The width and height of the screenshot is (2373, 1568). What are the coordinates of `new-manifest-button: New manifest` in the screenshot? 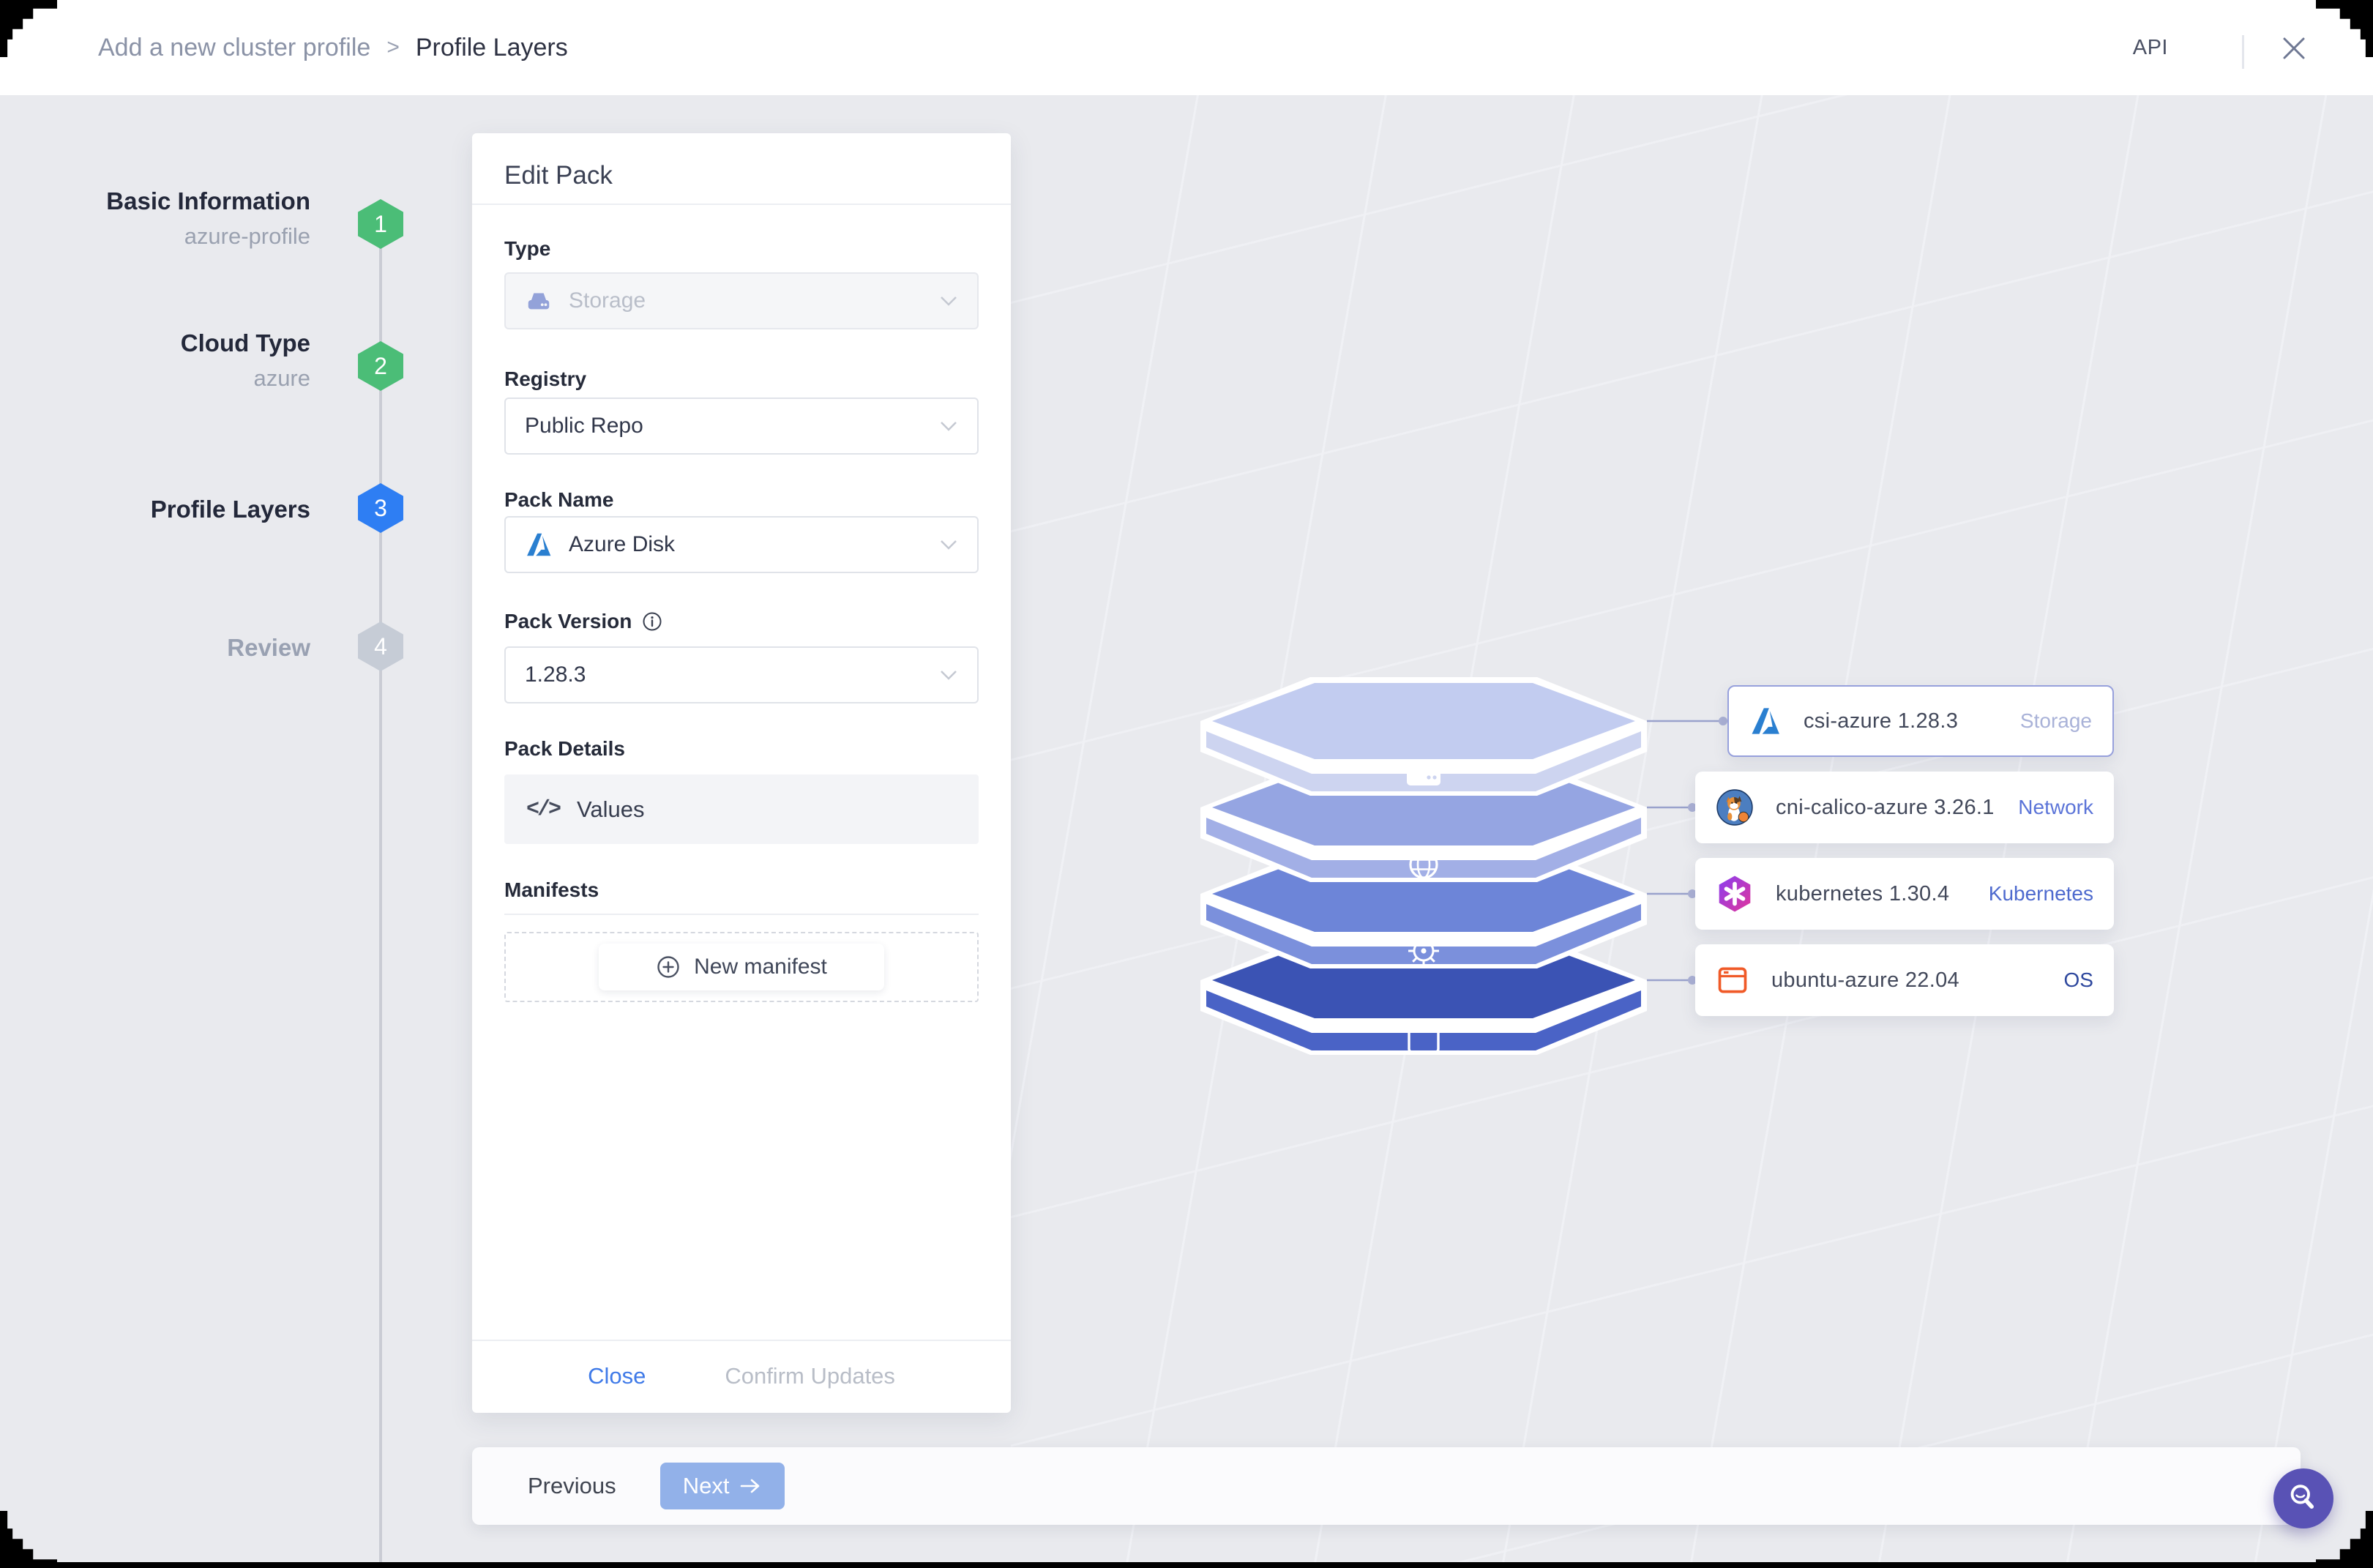 It's located at (742, 967).